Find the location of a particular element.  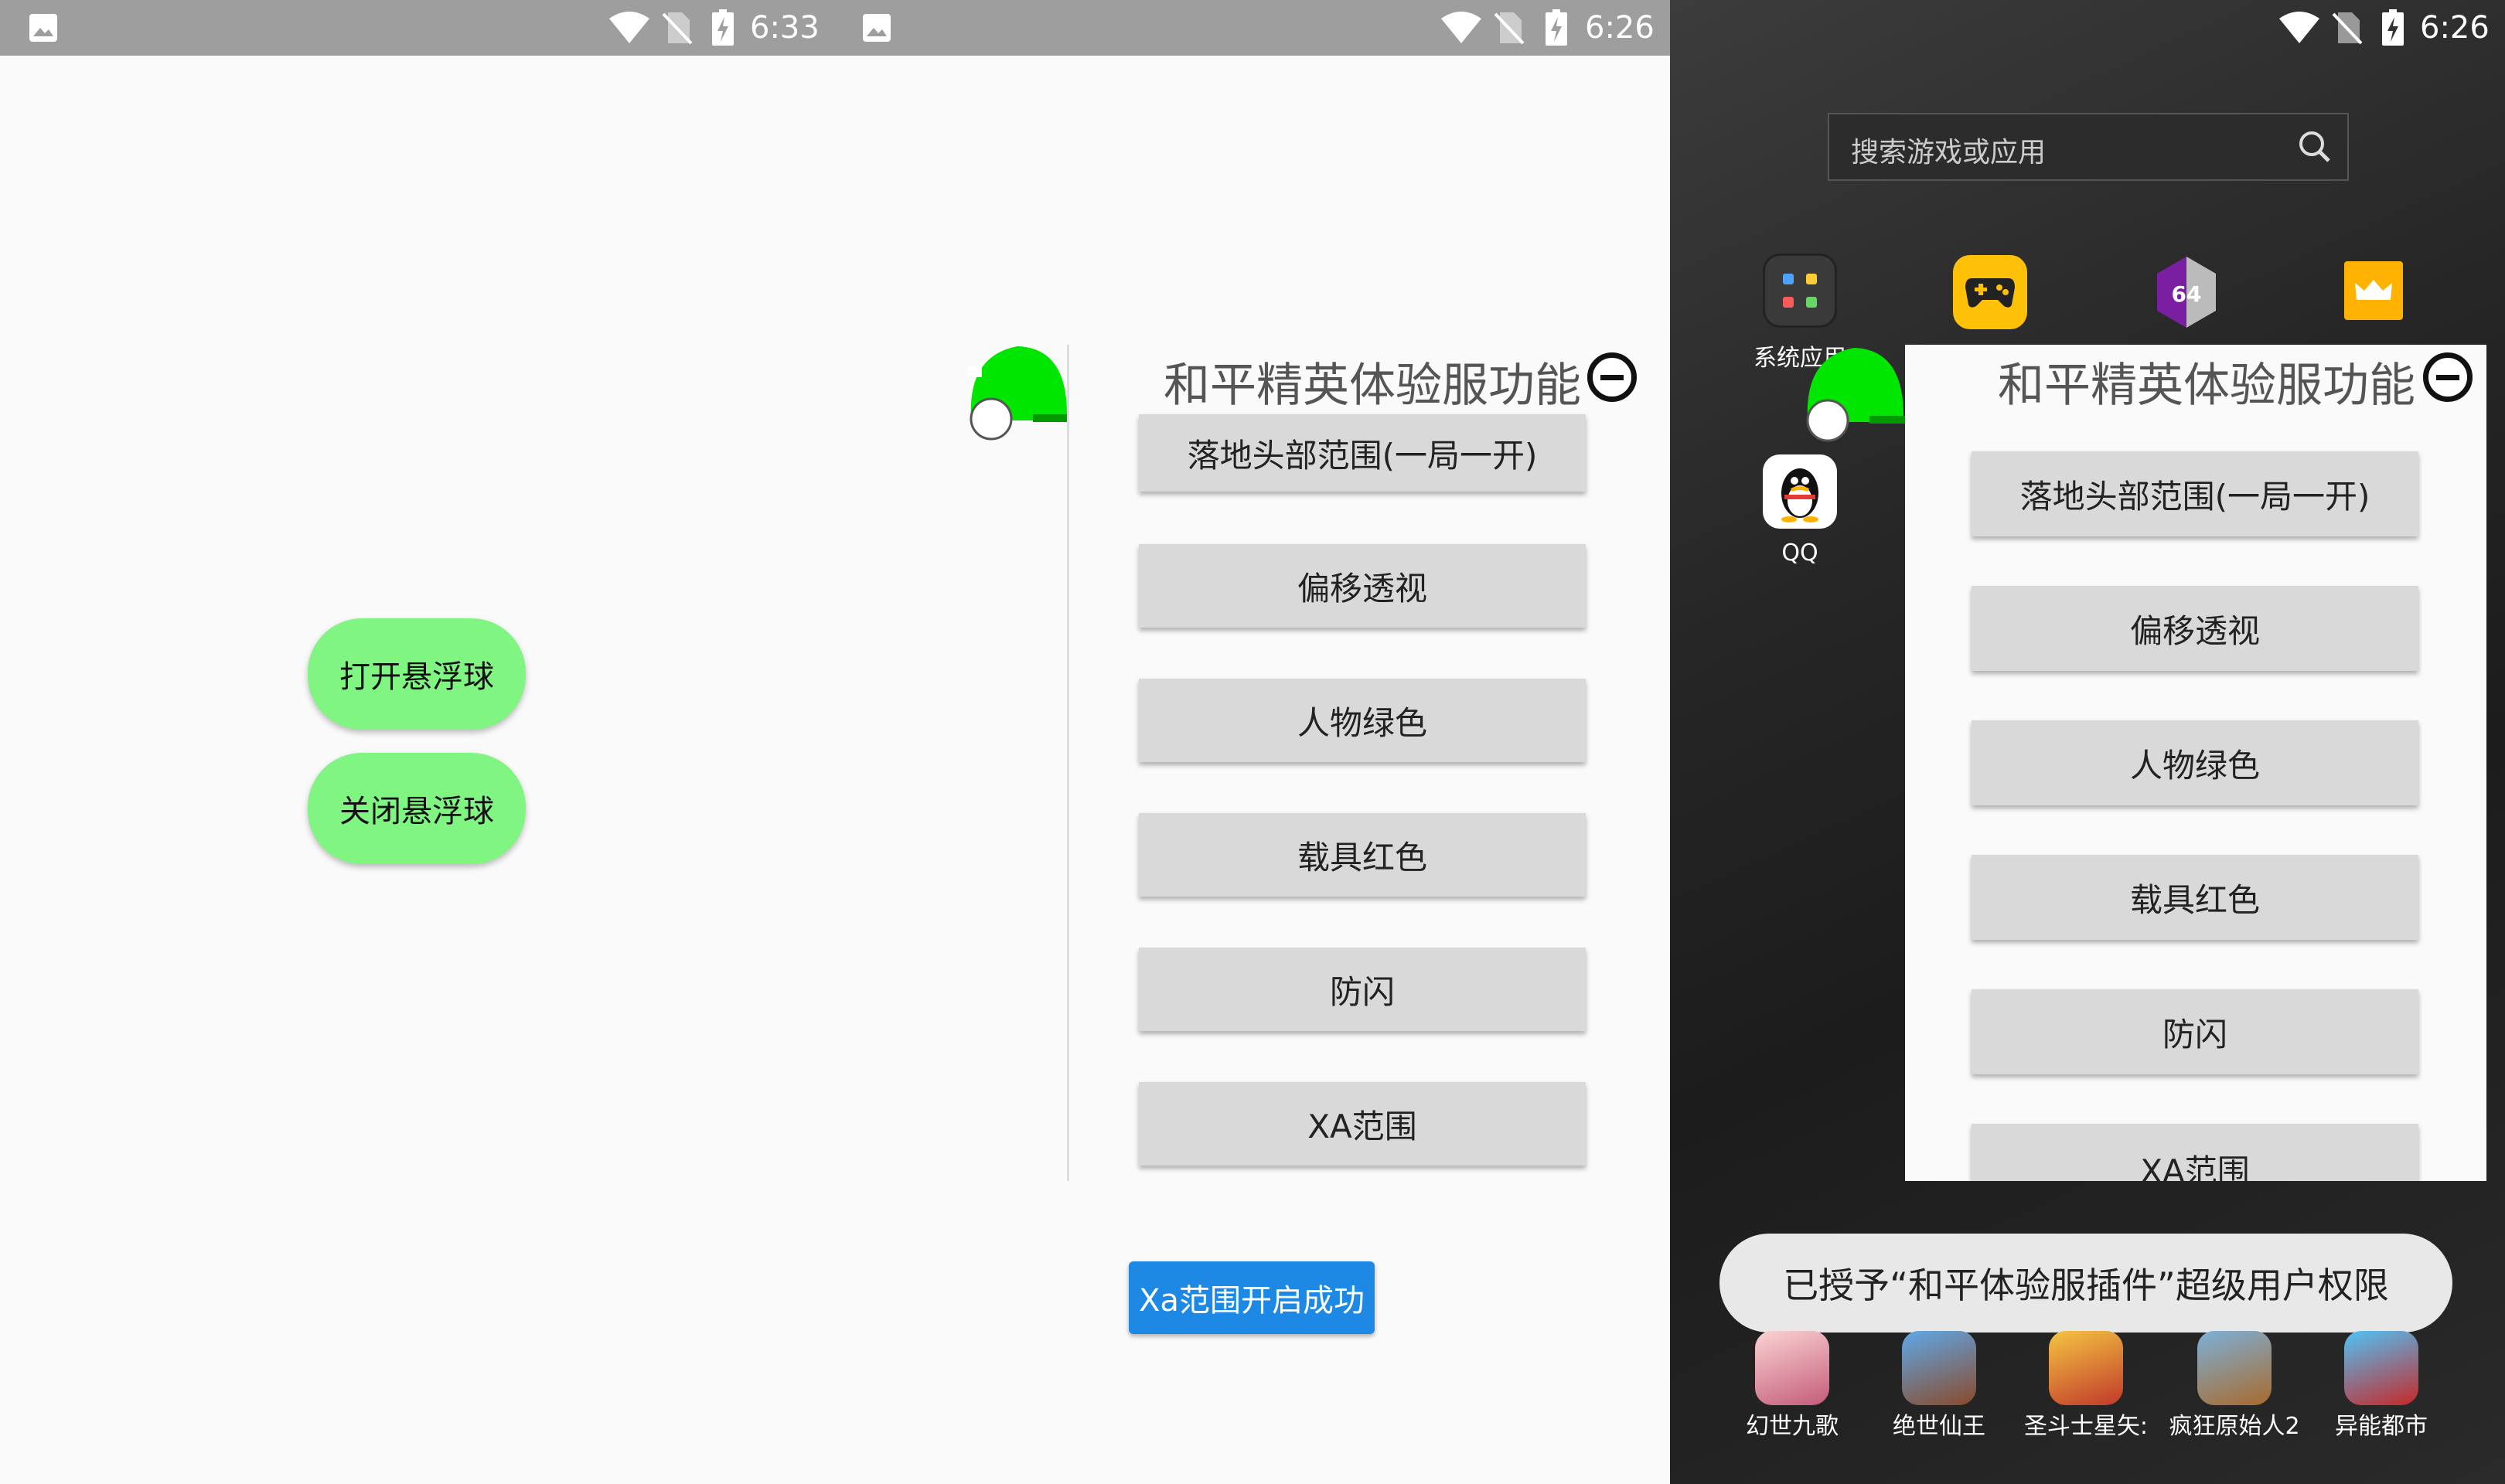

status-bar: 6:33 6:26 is located at coordinates (835, 28).